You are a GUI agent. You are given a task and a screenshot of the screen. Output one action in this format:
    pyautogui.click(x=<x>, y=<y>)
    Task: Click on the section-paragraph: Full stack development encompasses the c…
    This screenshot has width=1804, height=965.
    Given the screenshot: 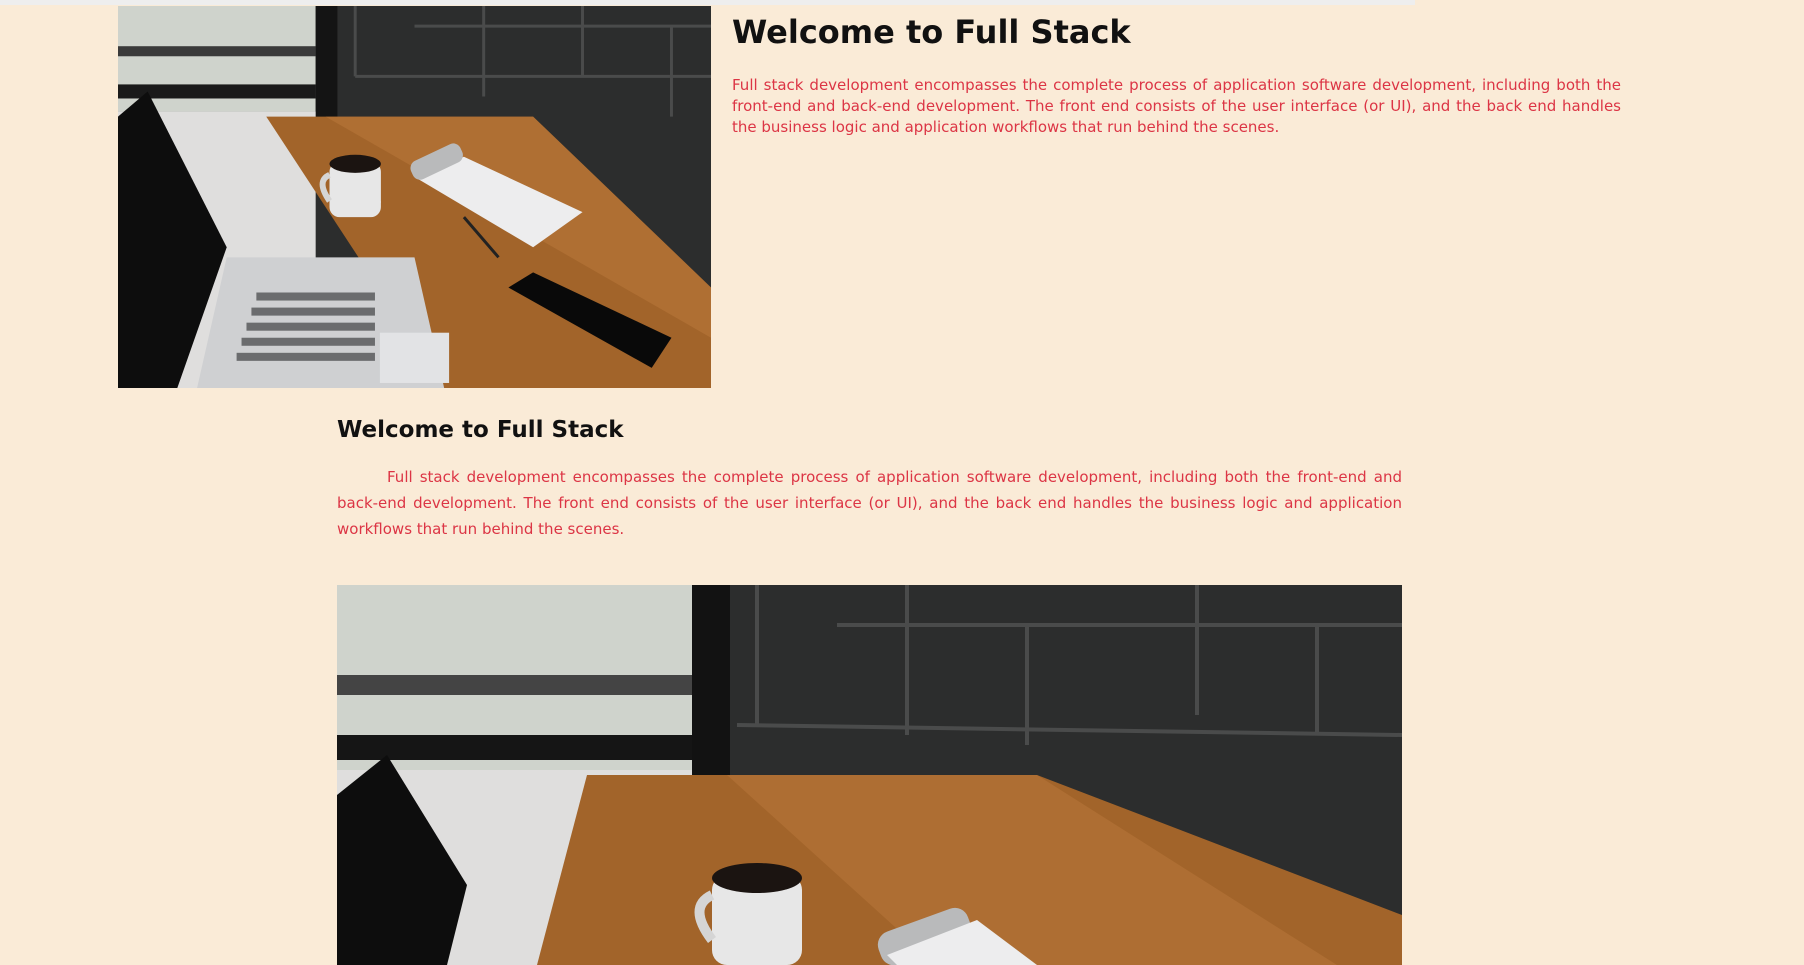 What is the action you would take?
    pyautogui.click(x=869, y=503)
    